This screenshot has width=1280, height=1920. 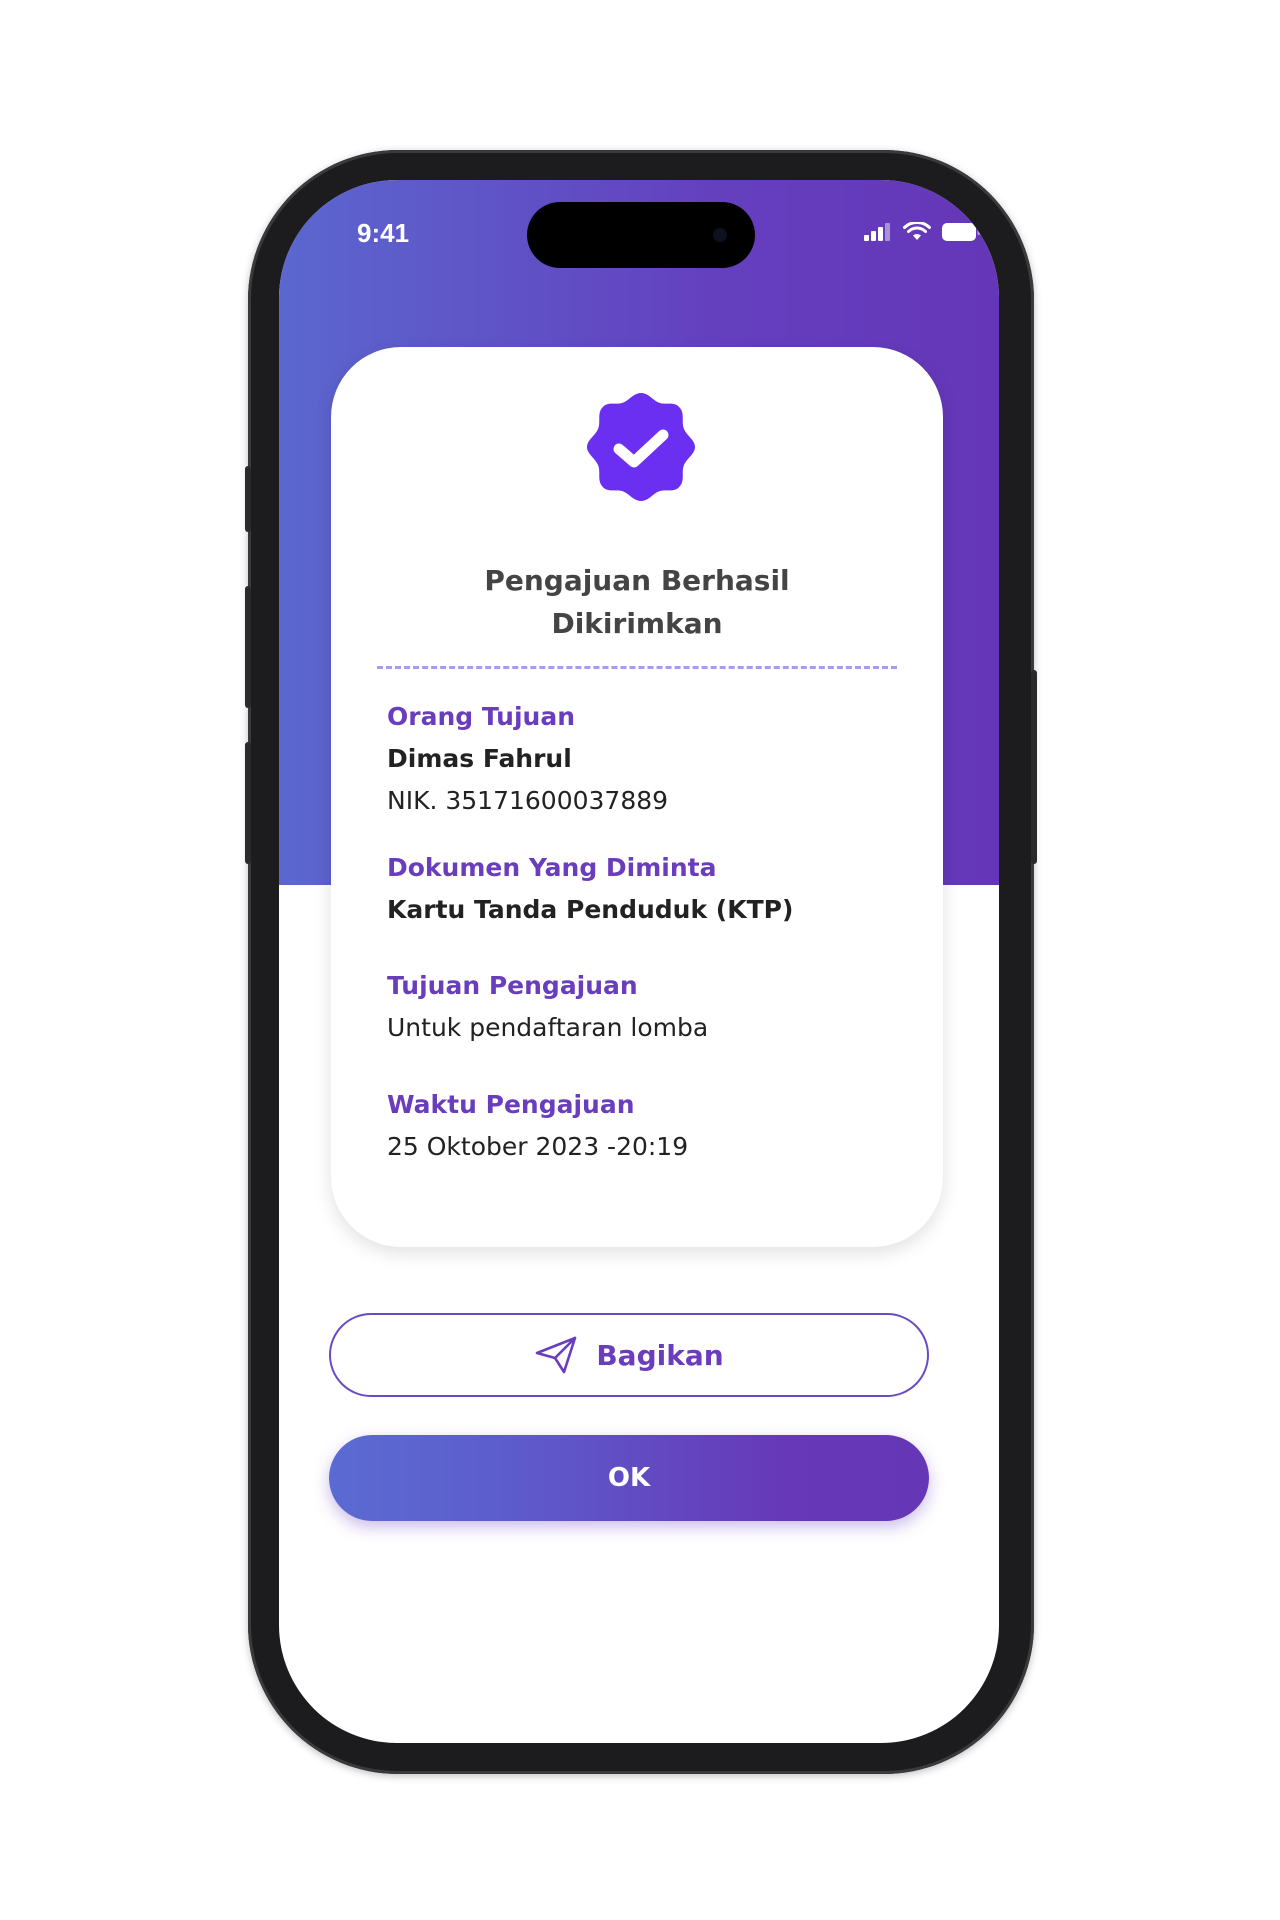 I want to click on share-button-label: Bagikan, so click(x=660, y=1355).